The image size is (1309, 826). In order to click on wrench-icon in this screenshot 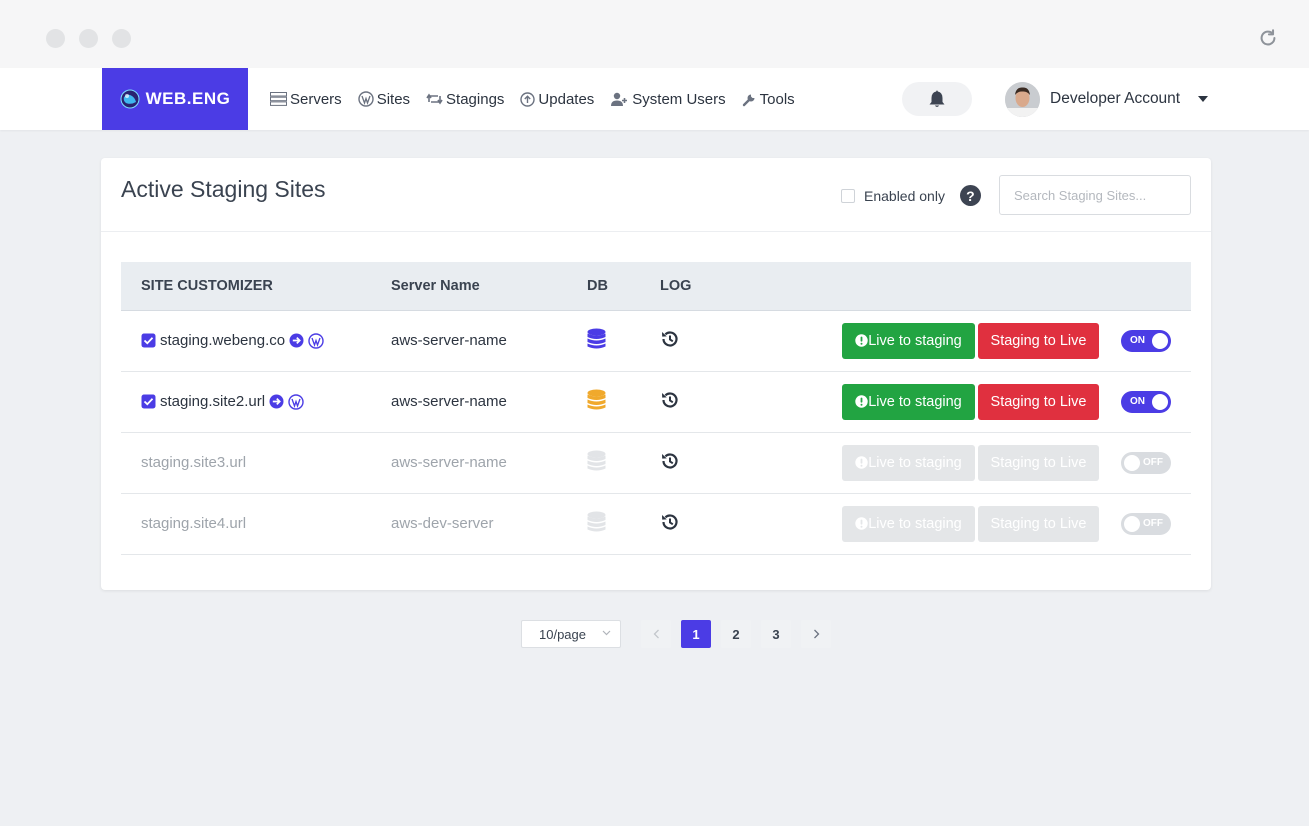, I will do `click(748, 100)`.